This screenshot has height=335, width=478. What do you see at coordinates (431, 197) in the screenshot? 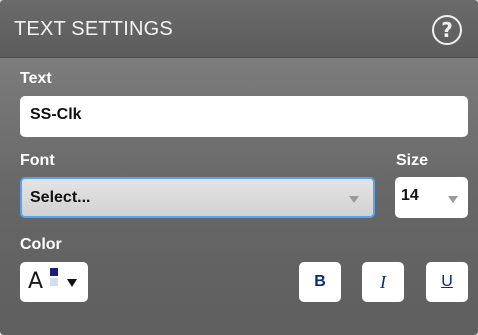
I see `size-select: 14` at bounding box center [431, 197].